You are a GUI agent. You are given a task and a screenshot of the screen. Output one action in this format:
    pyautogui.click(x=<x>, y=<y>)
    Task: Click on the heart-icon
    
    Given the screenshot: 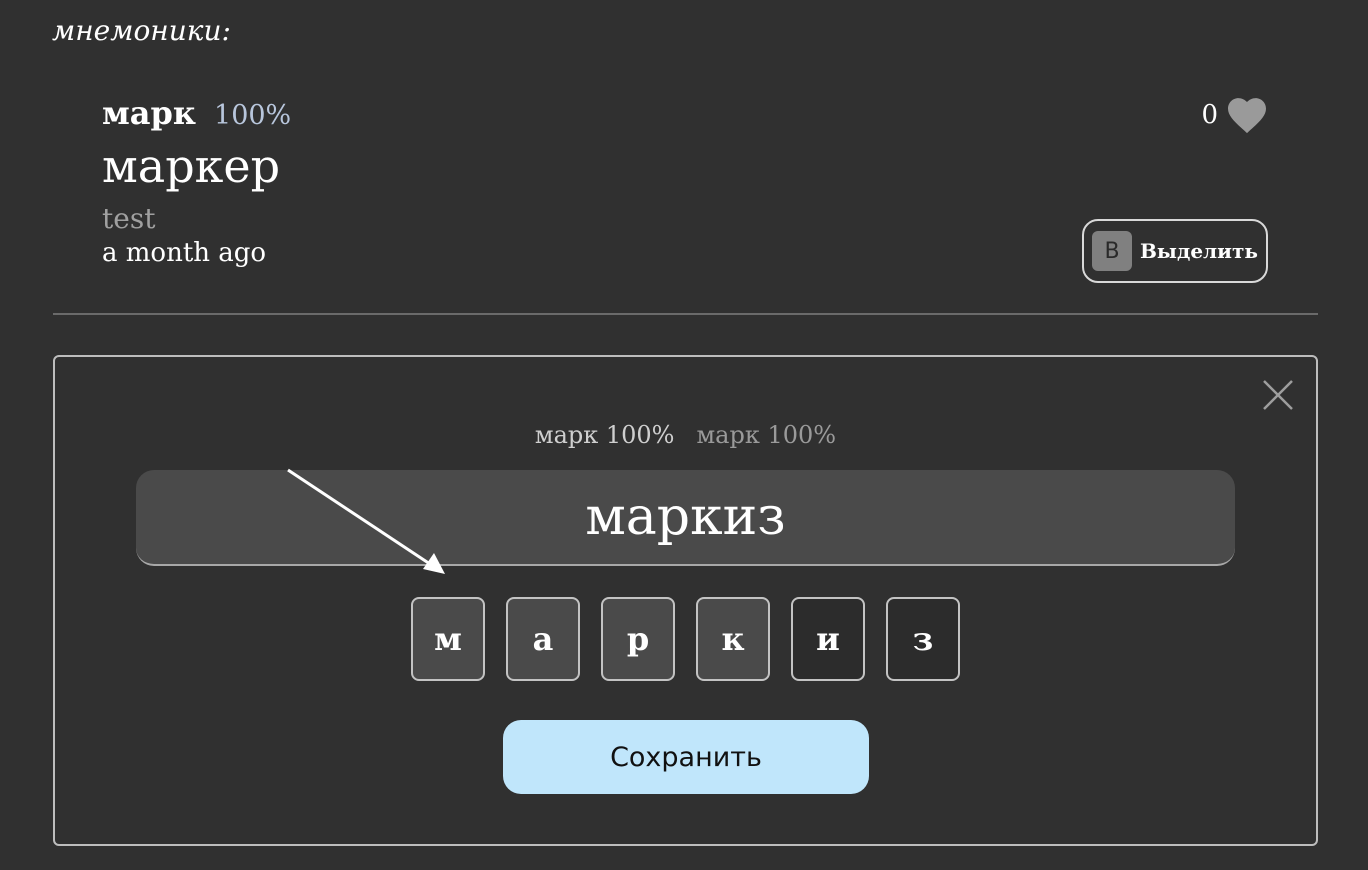 What is the action you would take?
    pyautogui.click(x=1247, y=115)
    